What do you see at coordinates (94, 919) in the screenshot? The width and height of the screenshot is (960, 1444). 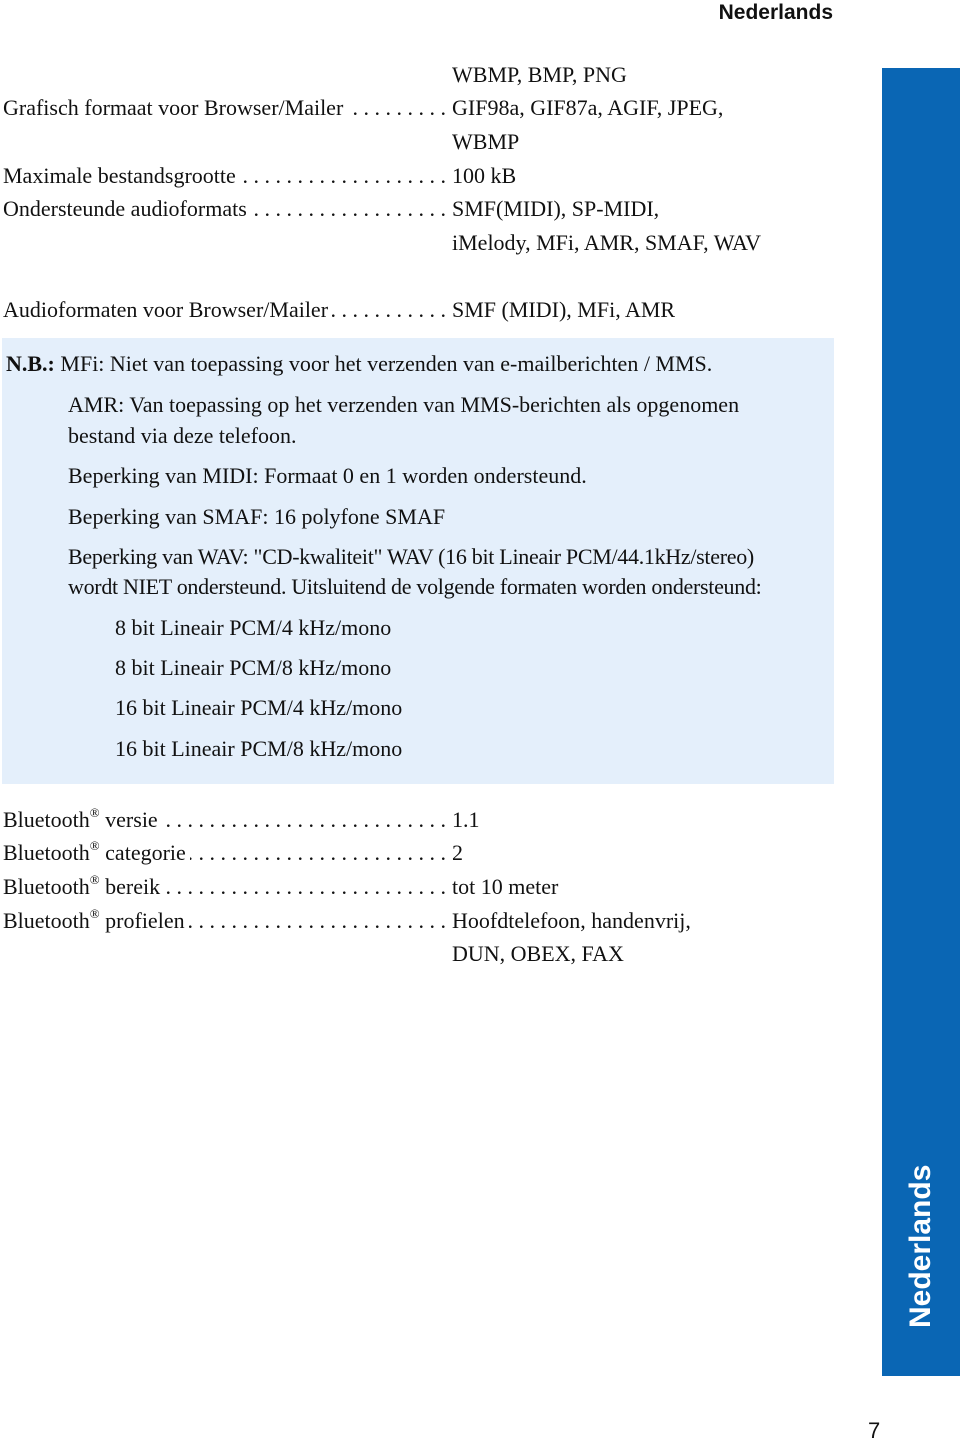 I see `spec-label: Bluetooth® profielen` at bounding box center [94, 919].